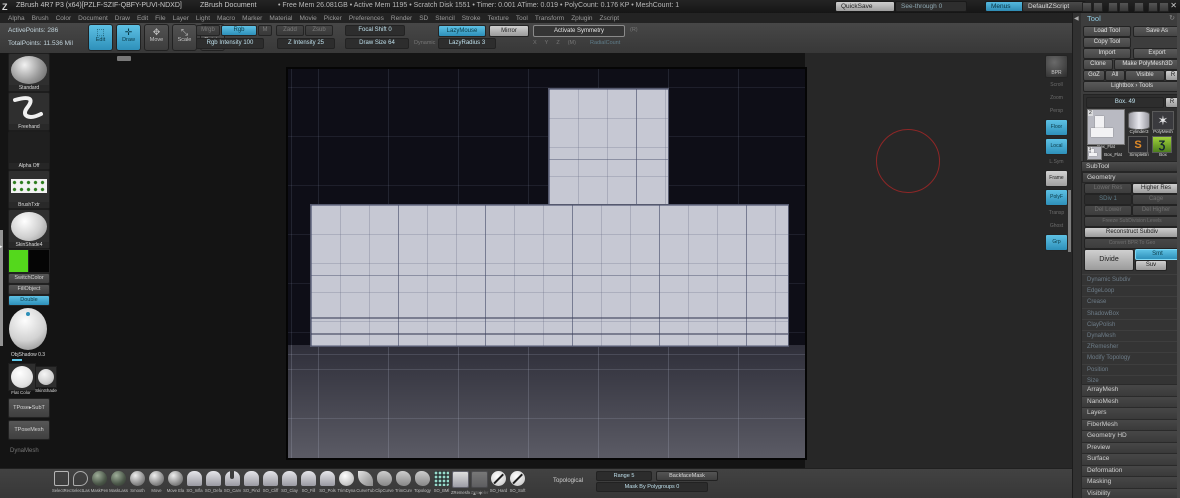 Image resolution: width=1180 pixels, height=498 pixels. Describe the element at coordinates (1076, 18) in the screenshot. I see `tray-collapse-icon: ◀` at that location.